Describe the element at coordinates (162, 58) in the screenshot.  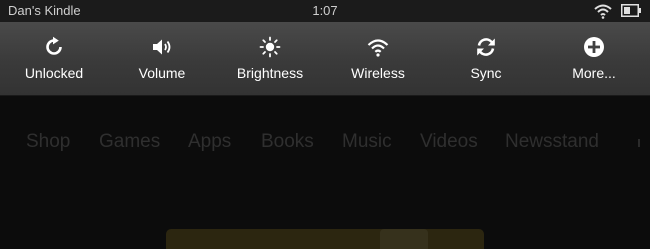
I see `quick-setting-volume: Volume` at that location.